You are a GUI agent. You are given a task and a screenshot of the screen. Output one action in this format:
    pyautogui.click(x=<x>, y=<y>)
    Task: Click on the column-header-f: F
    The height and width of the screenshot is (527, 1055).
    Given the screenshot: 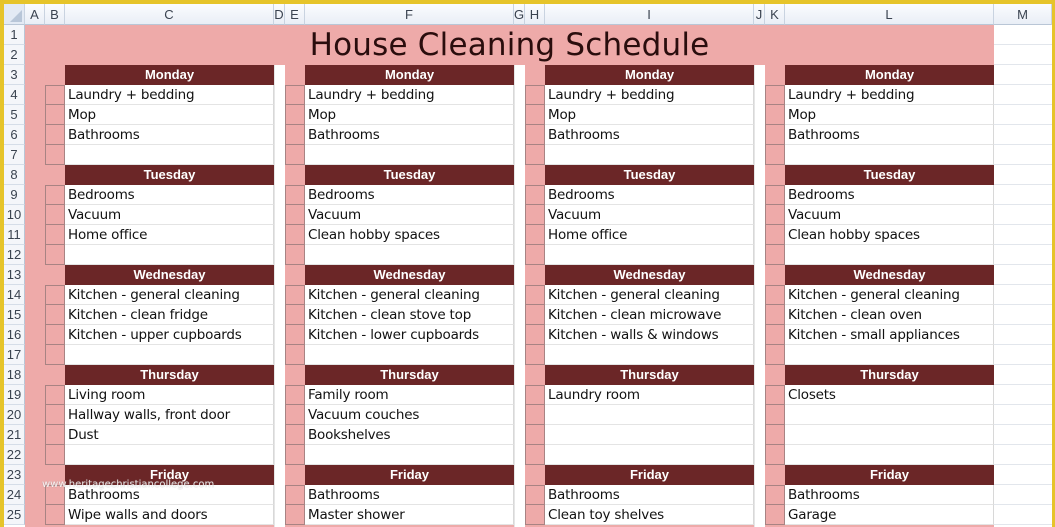 What is the action you would take?
    pyautogui.click(x=409, y=14)
    